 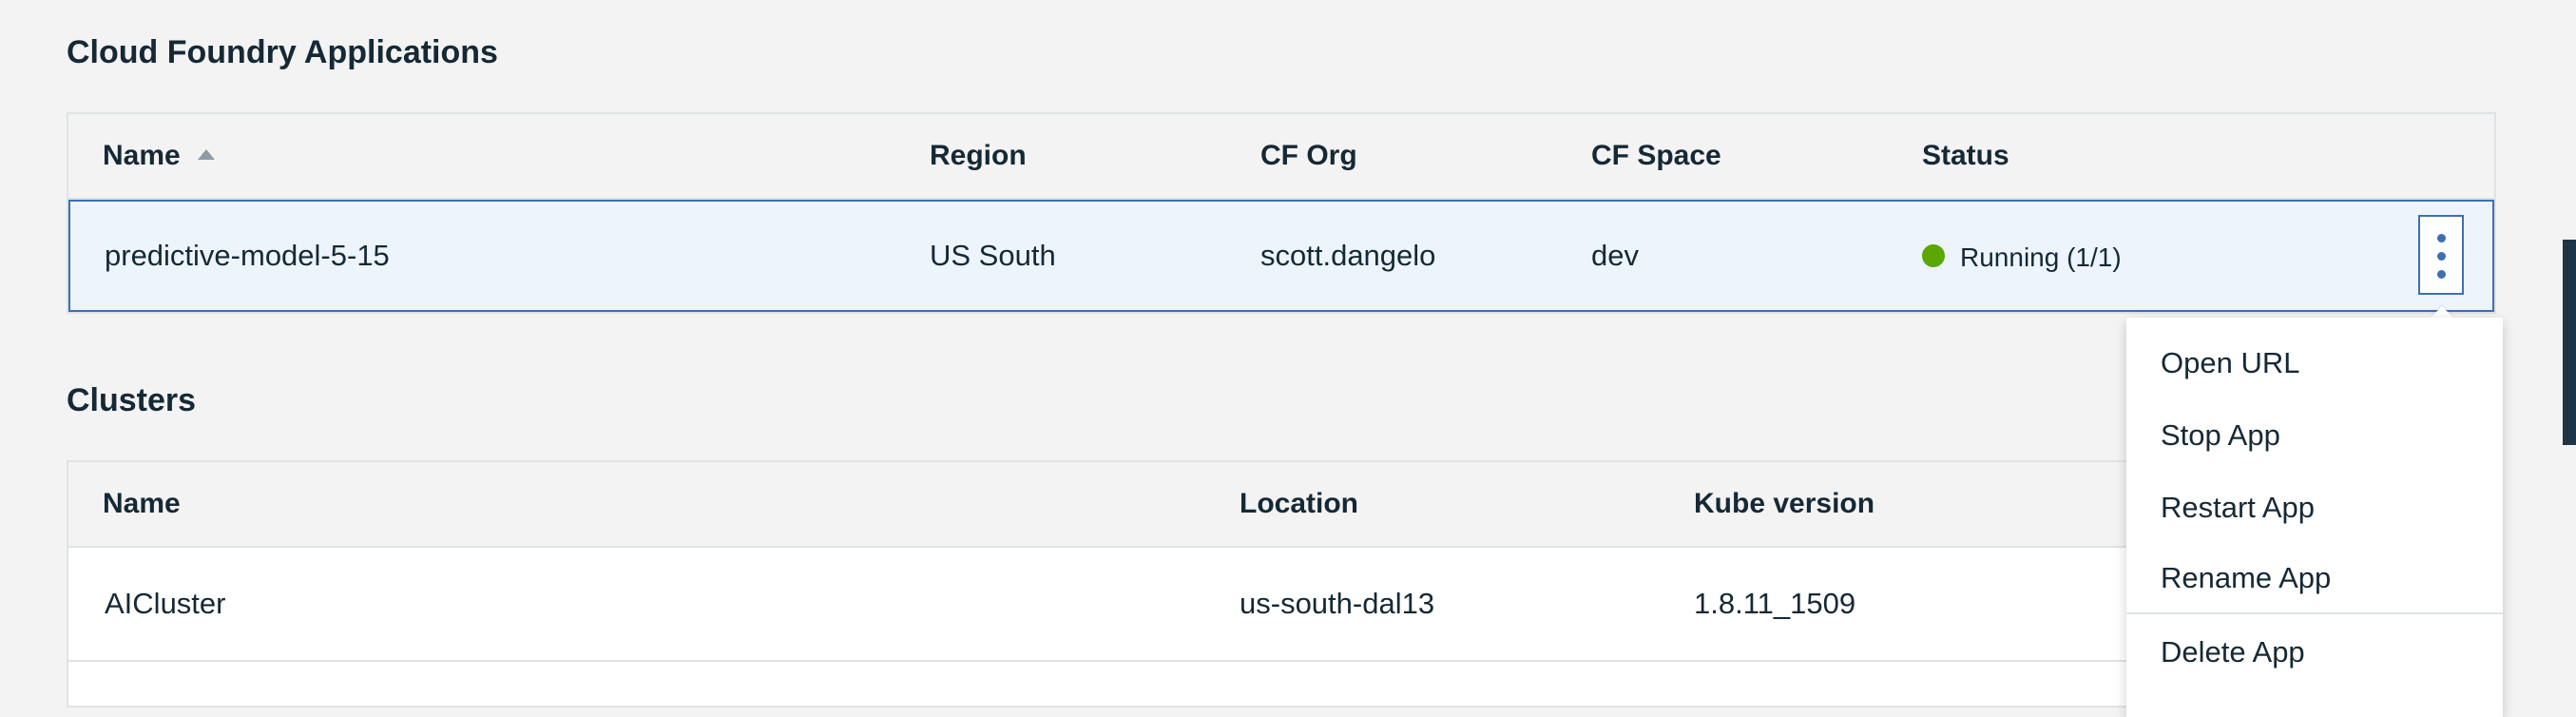 What do you see at coordinates (132, 400) in the screenshot?
I see `clusters-title: Clusters` at bounding box center [132, 400].